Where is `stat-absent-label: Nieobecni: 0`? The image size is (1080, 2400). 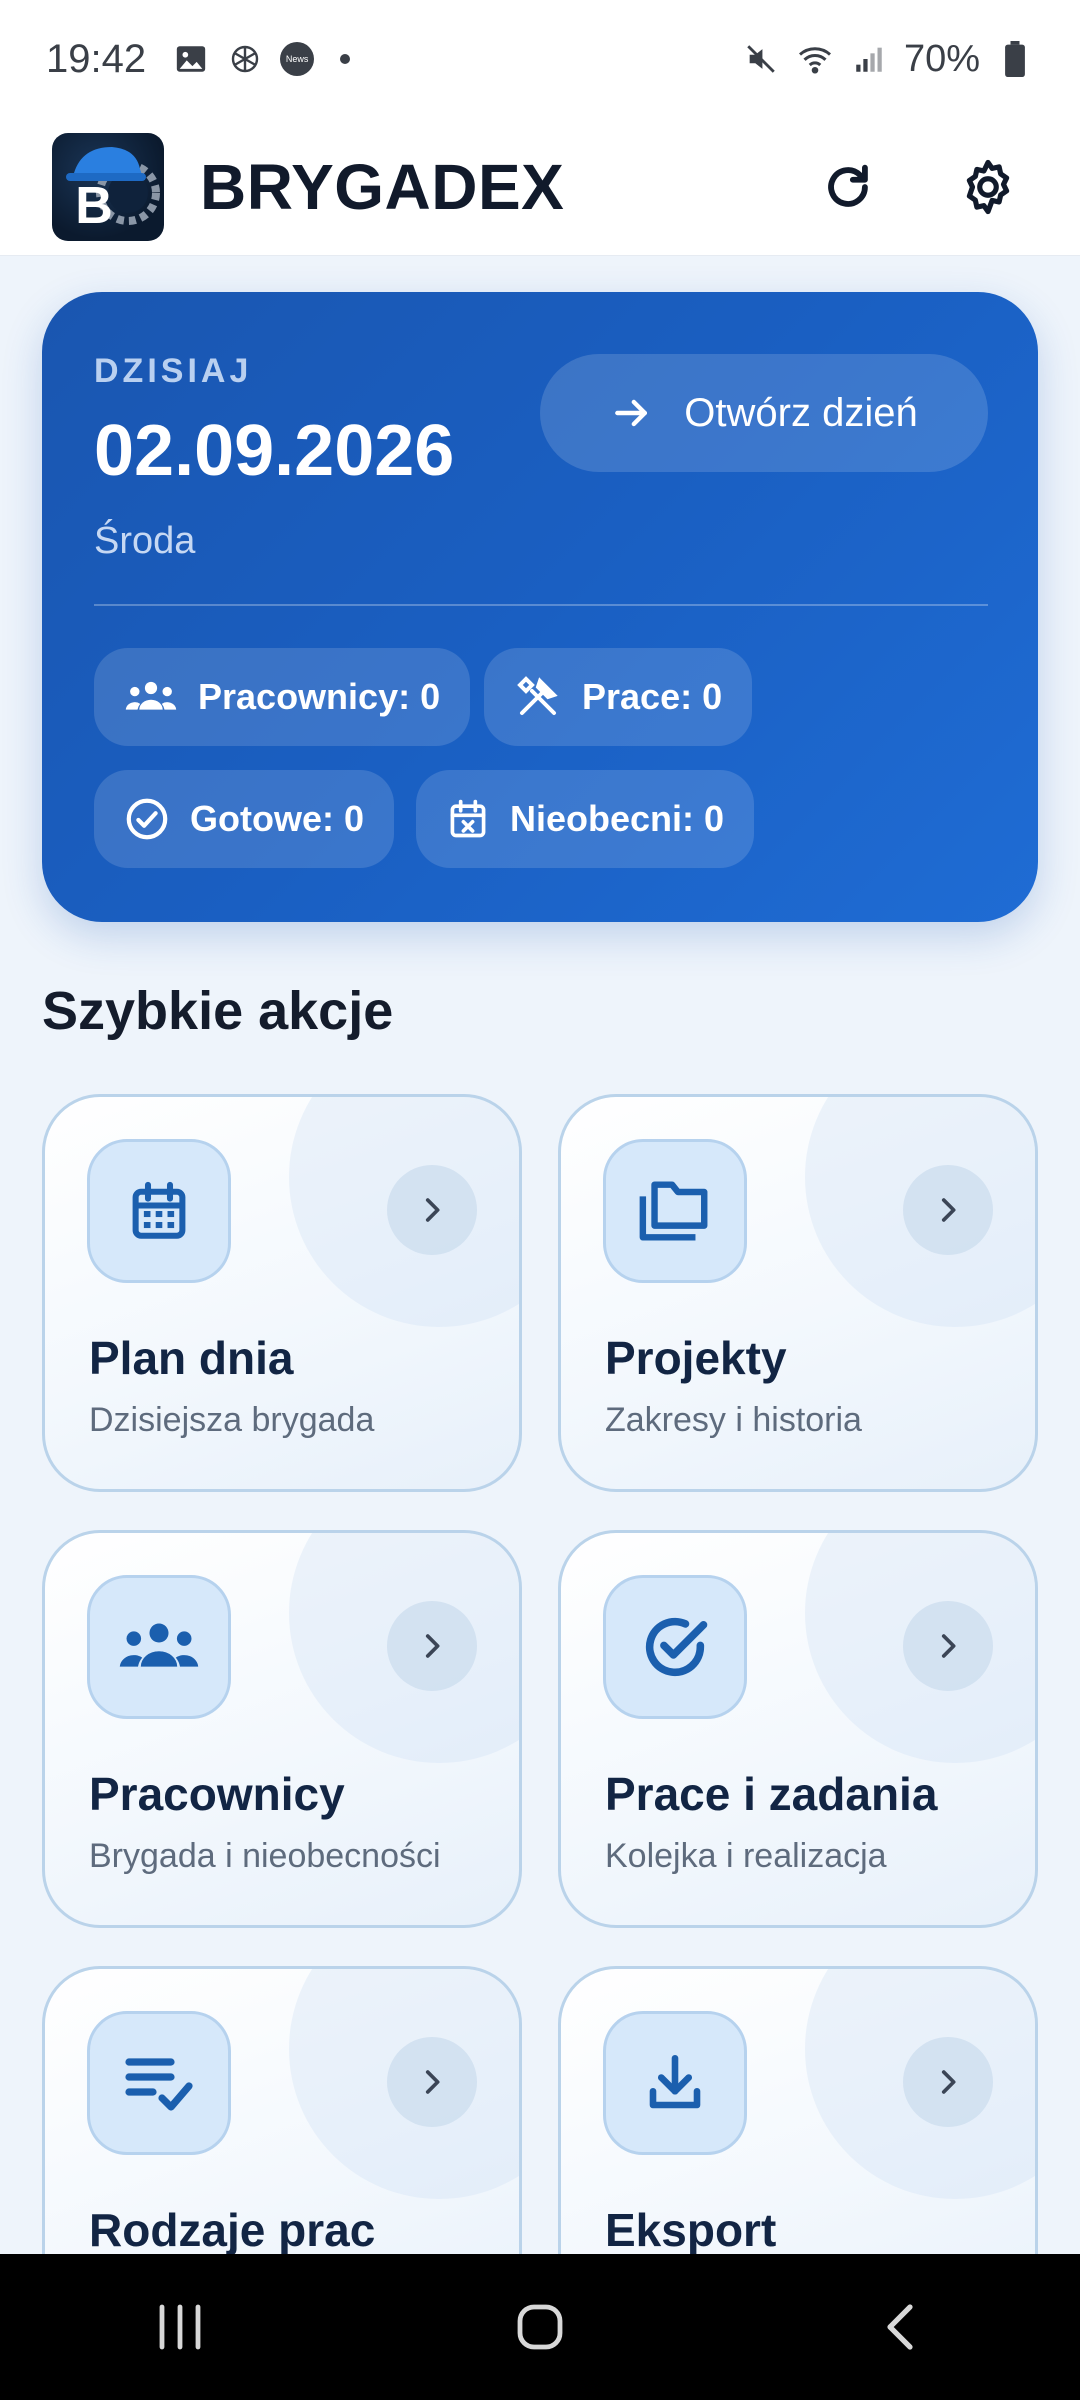
stat-absent-label: Nieobecni: 0 is located at coordinates (617, 818).